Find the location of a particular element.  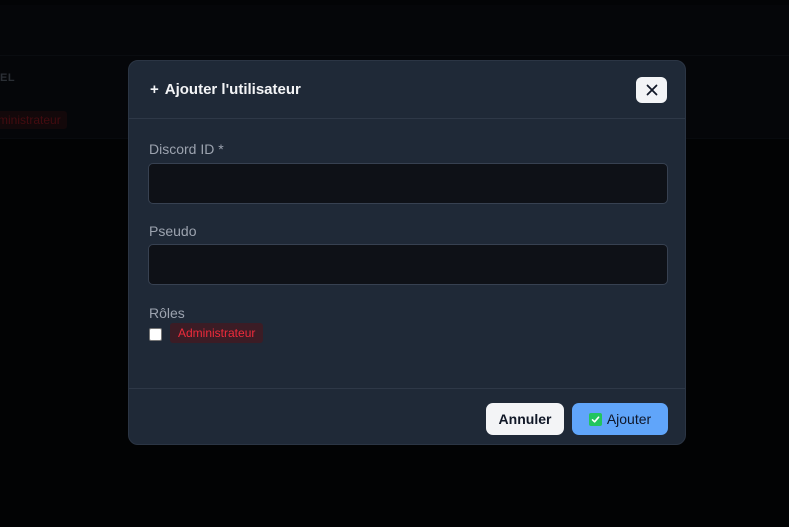

modal-footer: Annuler Ajouter is located at coordinates (407, 416).